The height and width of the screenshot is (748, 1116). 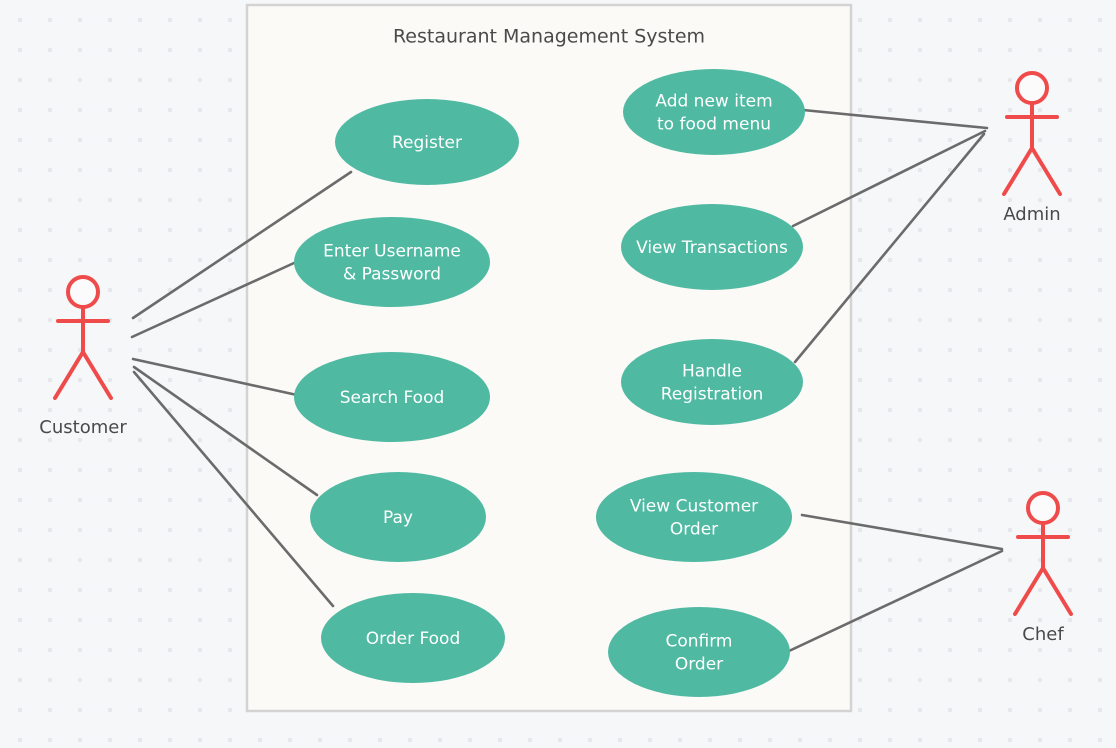 I want to click on use-case-ellipse-view-customer-order, so click(x=694, y=517).